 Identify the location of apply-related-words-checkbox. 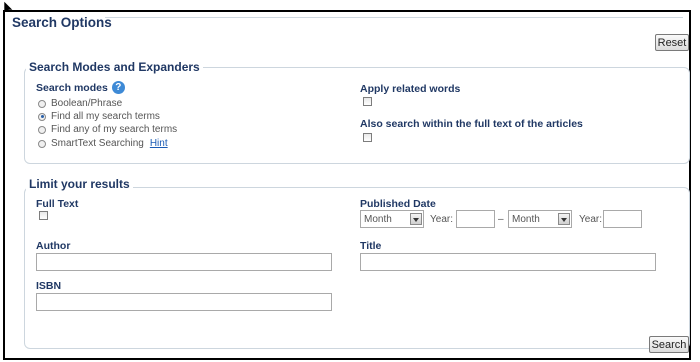
(367, 101).